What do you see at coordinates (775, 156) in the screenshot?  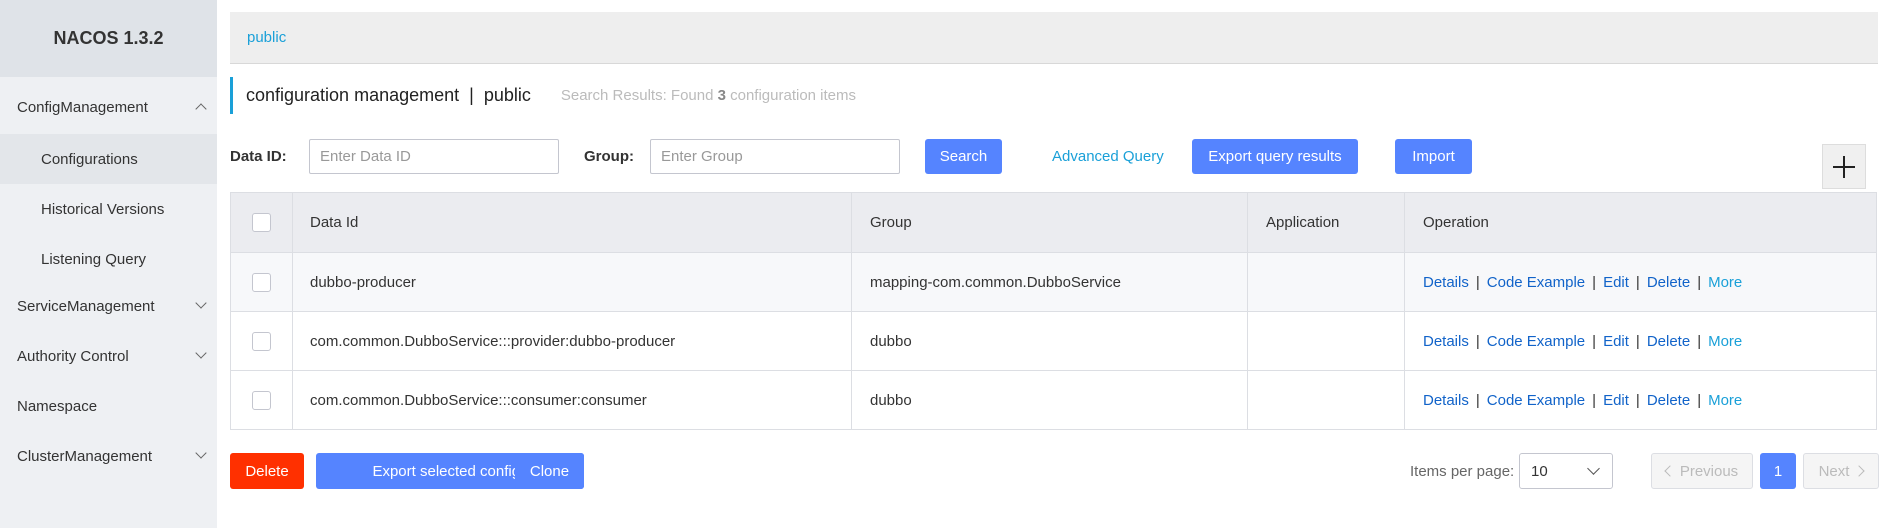 I see `group-input` at bounding box center [775, 156].